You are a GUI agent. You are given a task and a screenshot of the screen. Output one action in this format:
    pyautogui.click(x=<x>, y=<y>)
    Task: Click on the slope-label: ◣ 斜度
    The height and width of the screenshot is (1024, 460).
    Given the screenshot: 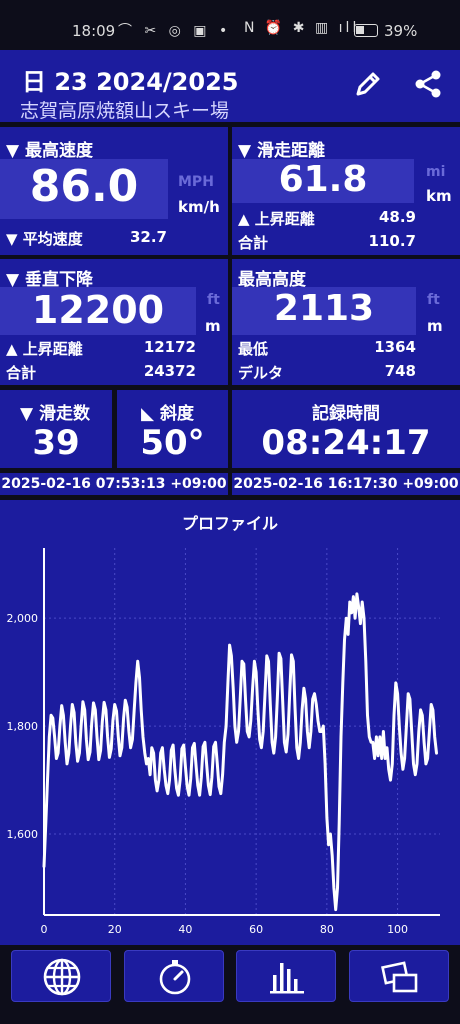 What is the action you would take?
    pyautogui.click(x=167, y=414)
    